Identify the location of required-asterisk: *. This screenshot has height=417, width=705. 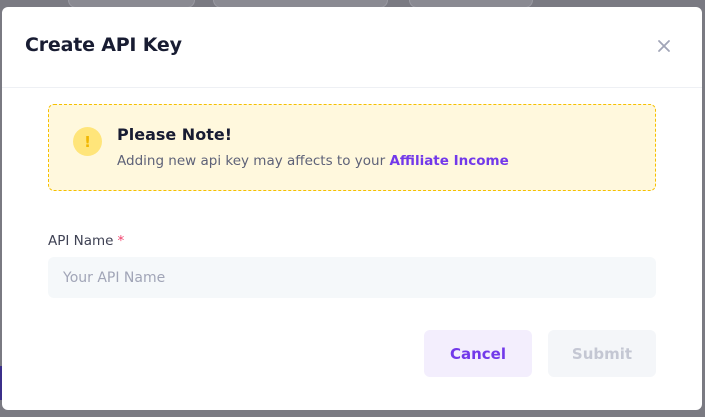
(121, 241).